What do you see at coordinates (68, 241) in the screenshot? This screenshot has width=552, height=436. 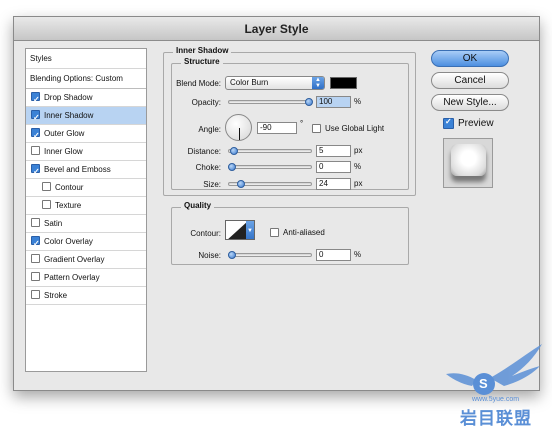 I see `style-item-label: Color Overlay` at bounding box center [68, 241].